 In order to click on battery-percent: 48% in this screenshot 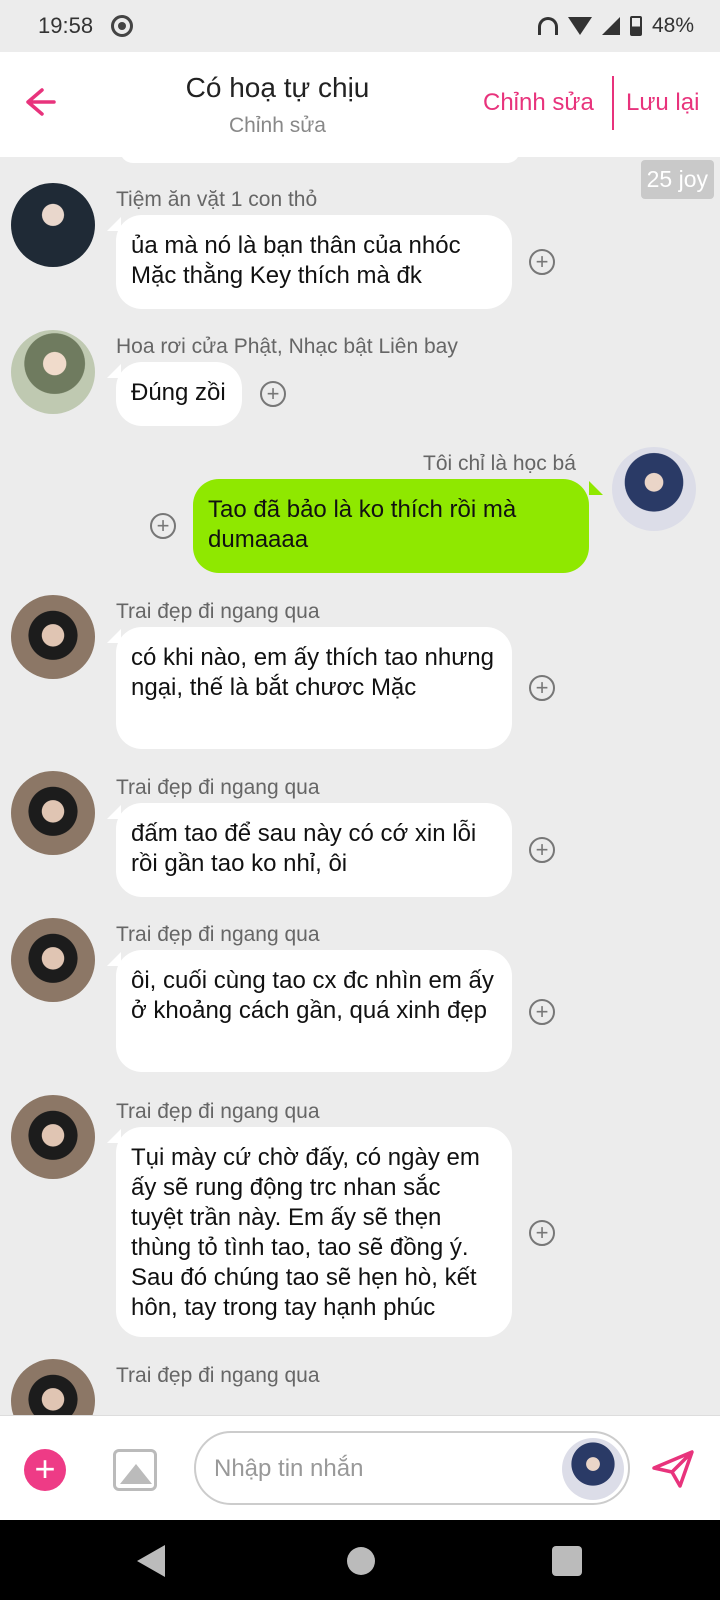, I will do `click(672, 25)`.